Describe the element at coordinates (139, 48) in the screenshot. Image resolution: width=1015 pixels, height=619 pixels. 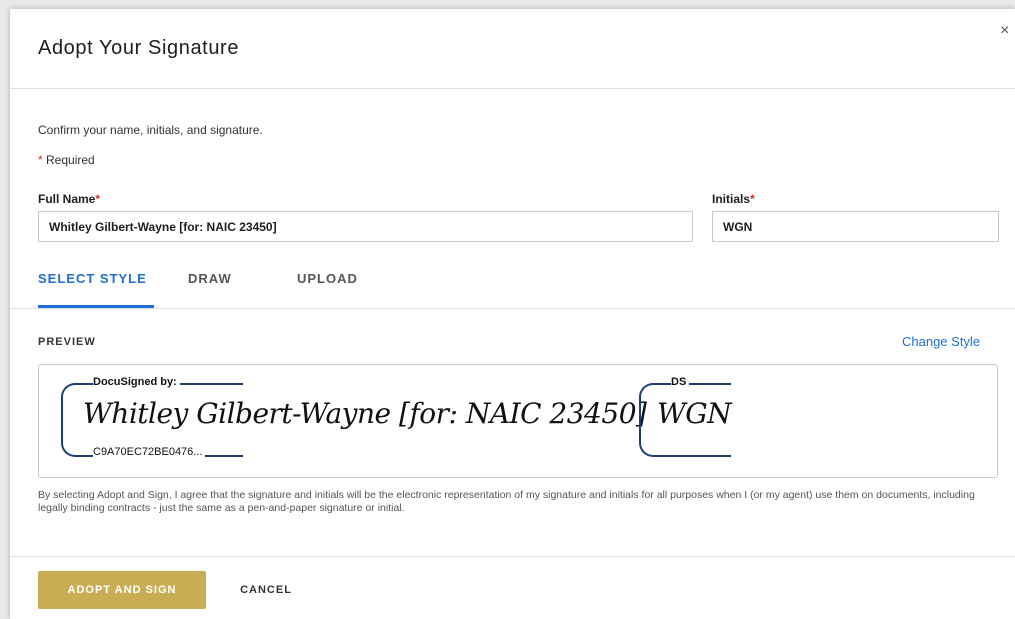
I see `dialog-title: Adopt Your Signature` at that location.